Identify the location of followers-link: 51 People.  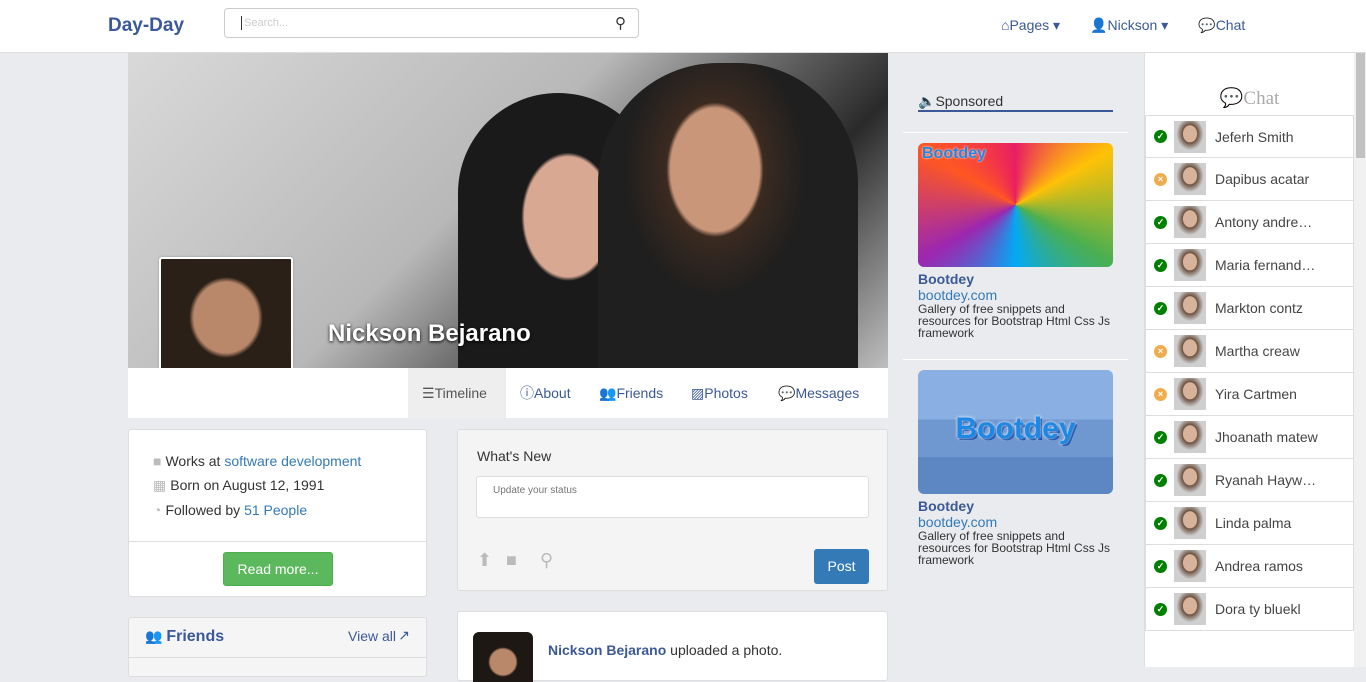
(275, 510).